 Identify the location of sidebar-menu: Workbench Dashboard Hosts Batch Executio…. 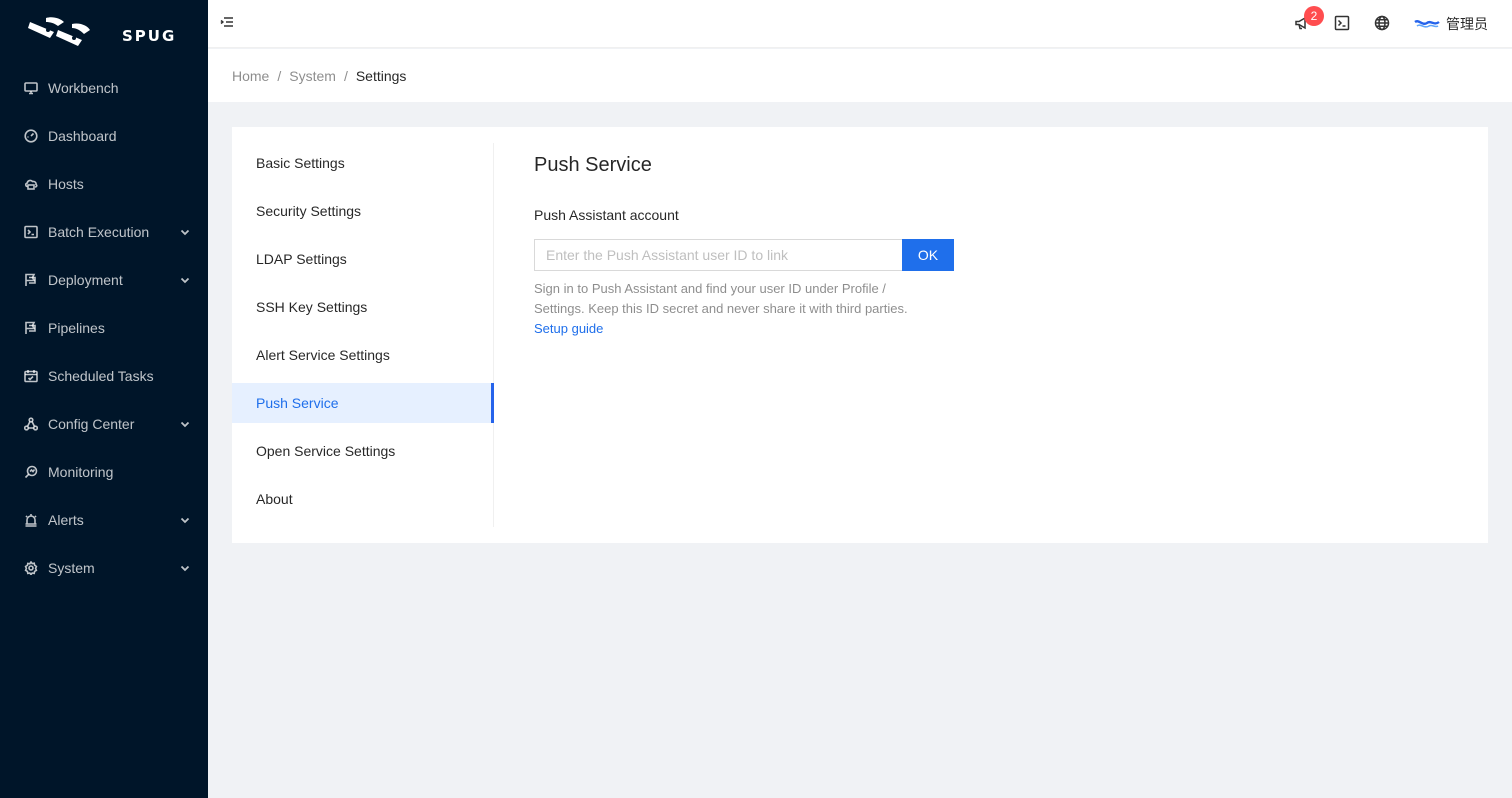
(104, 328).